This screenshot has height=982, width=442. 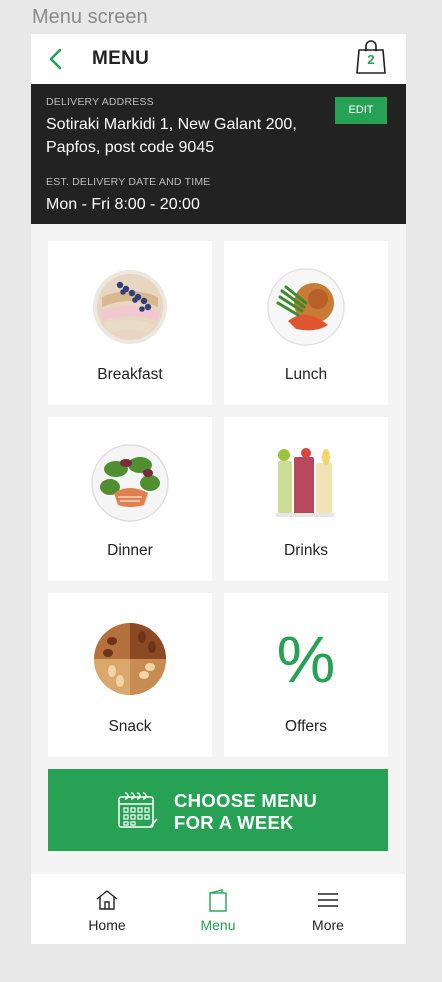 I want to click on bottom-nav: Home Menu More, so click(x=218, y=909).